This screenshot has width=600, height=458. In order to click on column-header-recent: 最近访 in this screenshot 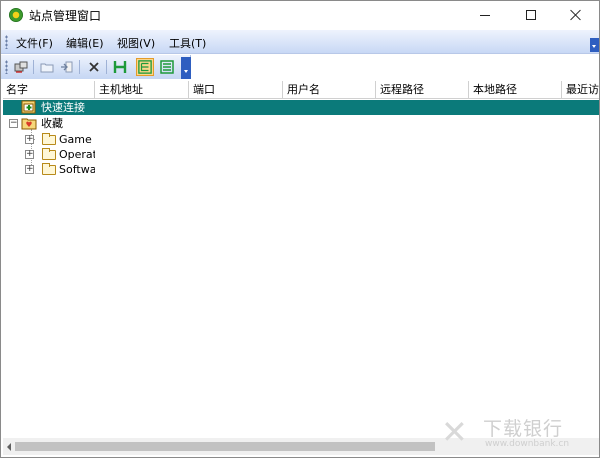, I will do `click(581, 89)`.